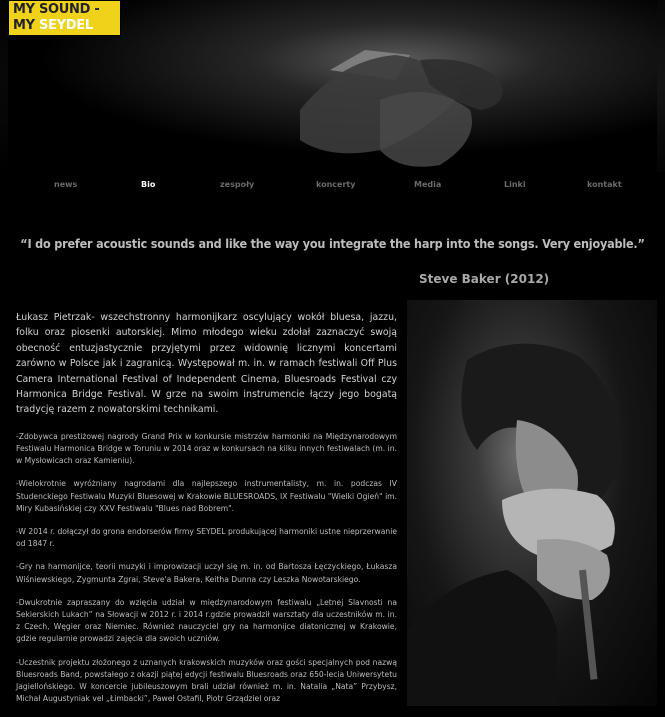 The height and width of the screenshot is (717, 665). What do you see at coordinates (237, 184) in the screenshot?
I see `nav-zespoly: zespoły` at bounding box center [237, 184].